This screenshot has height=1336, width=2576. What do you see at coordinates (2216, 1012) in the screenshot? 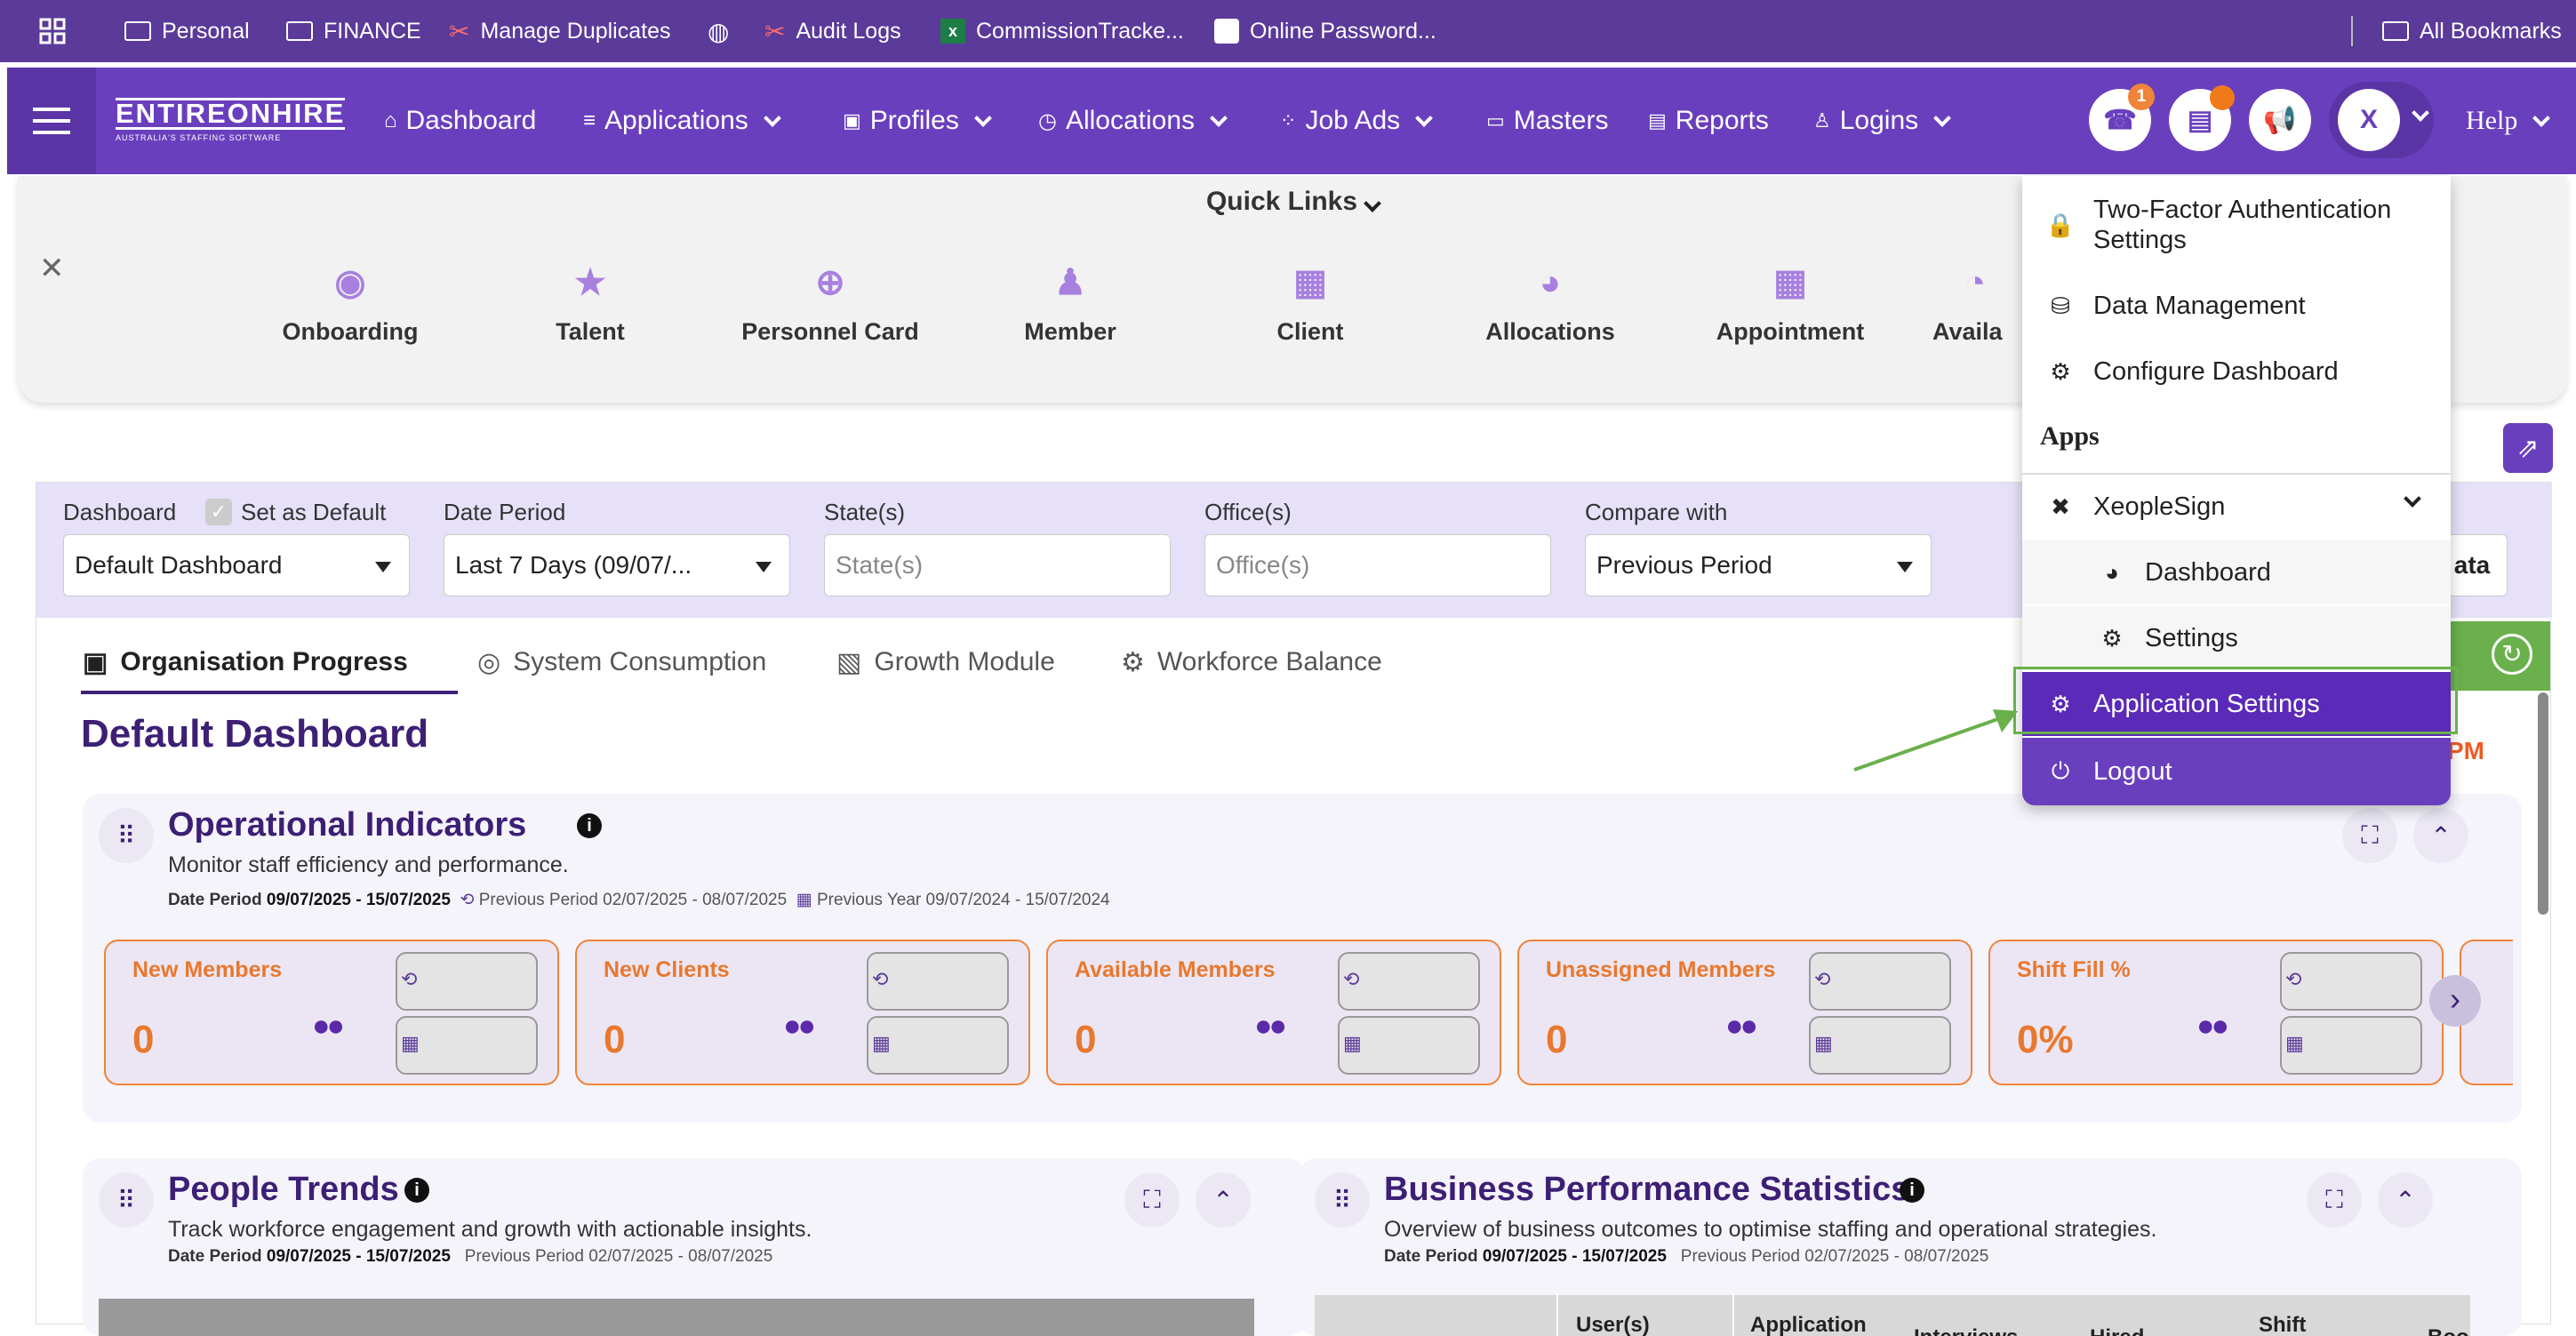
I see `kpi-shift-fill: Shift Fill % 0% ●● ⟲ ▦` at bounding box center [2216, 1012].